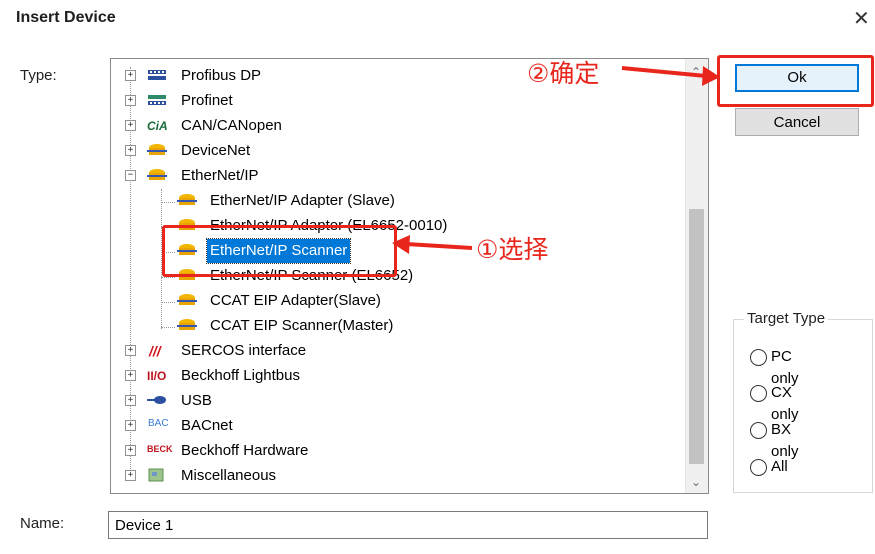  I want to click on tree-item-ccat-eip-scanner: CCAT EIP Scanner(Master), so click(391, 326).